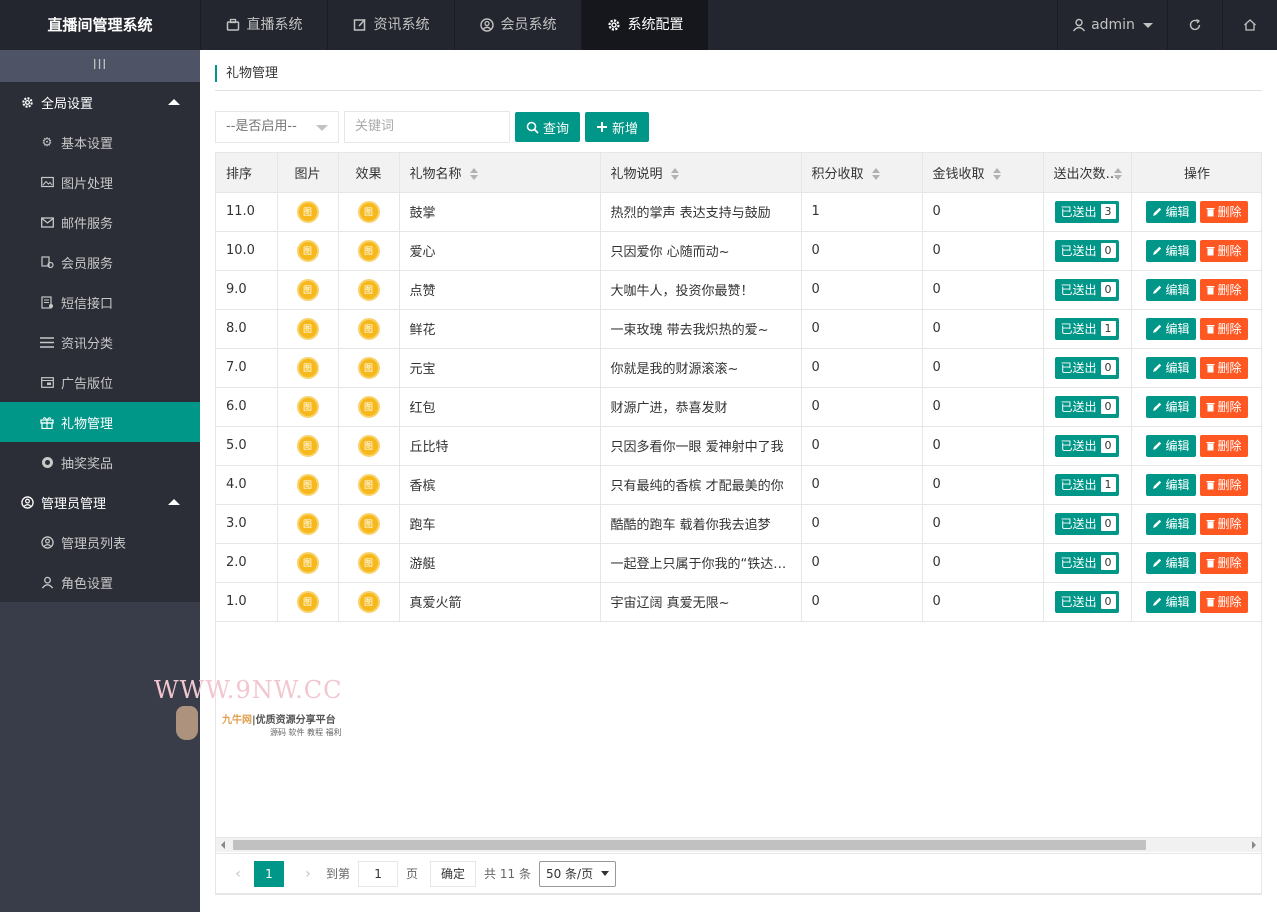 The width and height of the screenshot is (1277, 912). What do you see at coordinates (738, 602) in the screenshot?
I see `table-row: 1.0 图图真爱火箭 宇宙辽阔 真爱无限~ 0 0 已送出 0 编辑 删除` at bounding box center [738, 602].